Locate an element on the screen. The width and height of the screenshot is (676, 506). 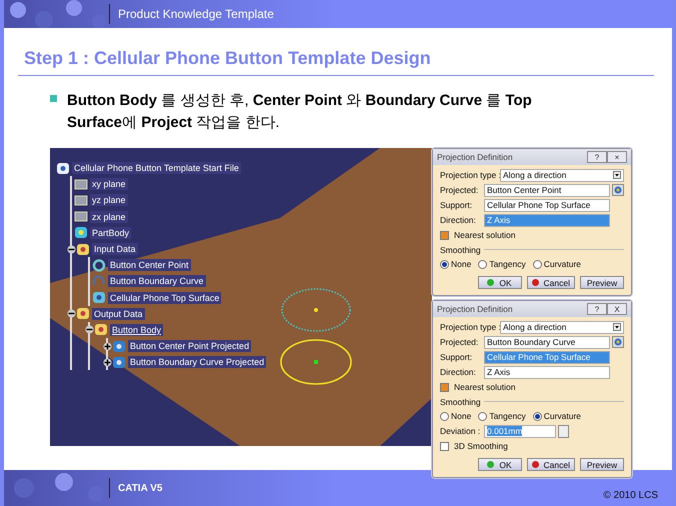
bullet-text: Button Body 를 생성한 후, Center Point 와 Boundary Curve 를 Top Surface에 Project 작업을 한다. is located at coordinates (300, 112).